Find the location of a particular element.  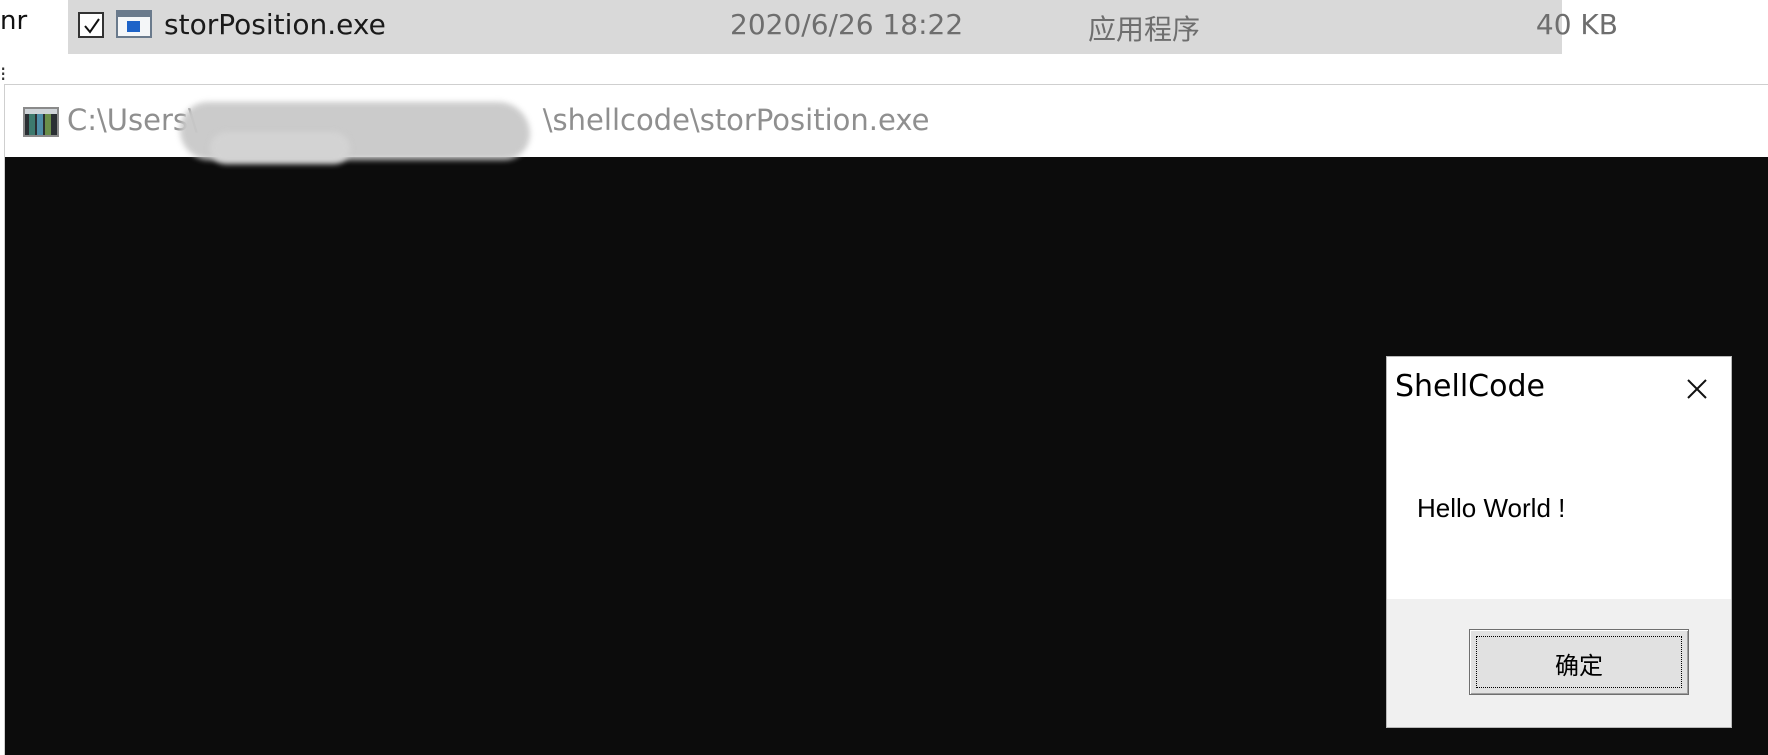

partial-text: nr is located at coordinates (14, 21).